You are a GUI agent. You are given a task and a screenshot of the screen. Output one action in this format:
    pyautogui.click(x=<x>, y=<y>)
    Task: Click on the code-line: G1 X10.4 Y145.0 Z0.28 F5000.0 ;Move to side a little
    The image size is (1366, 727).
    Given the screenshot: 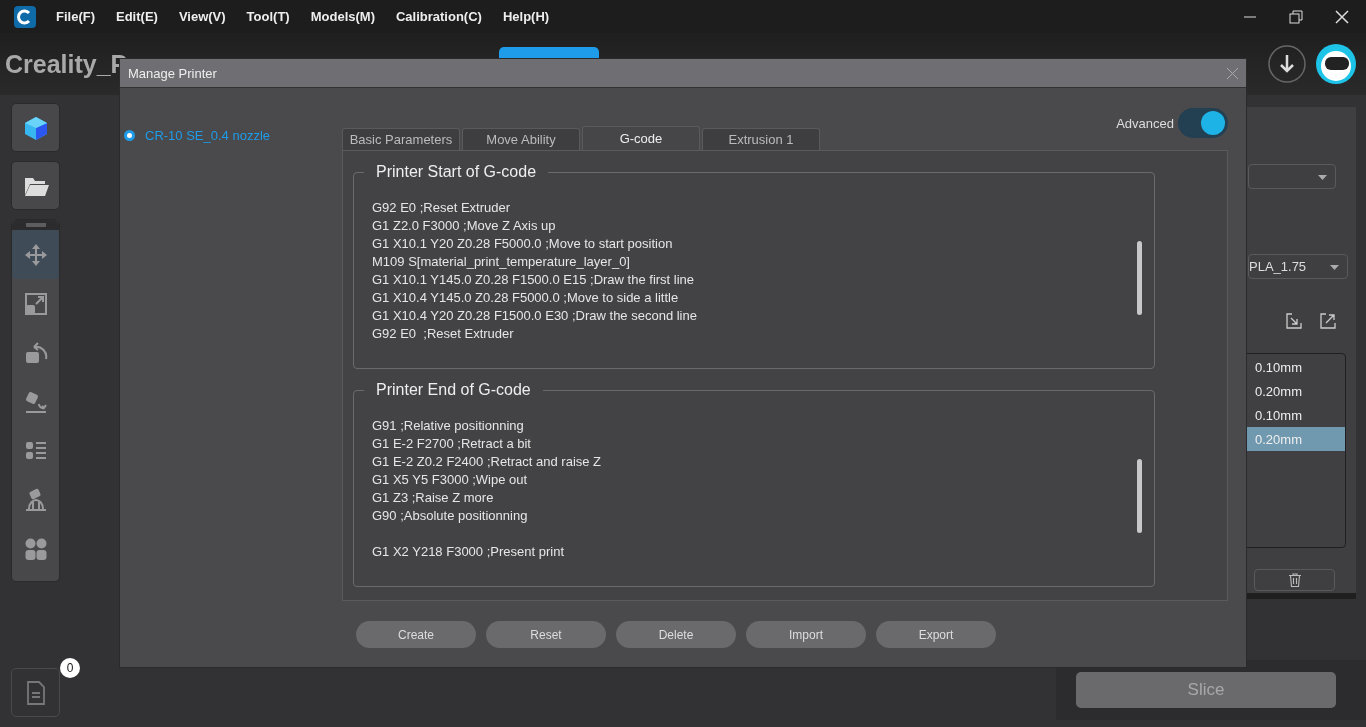 What is the action you would take?
    pyautogui.click(x=525, y=298)
    